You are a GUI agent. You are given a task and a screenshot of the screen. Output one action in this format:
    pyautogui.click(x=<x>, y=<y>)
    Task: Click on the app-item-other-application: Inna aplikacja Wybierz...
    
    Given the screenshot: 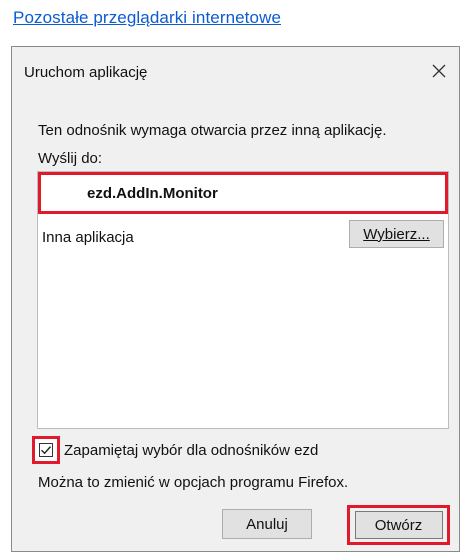 What is the action you would take?
    pyautogui.click(x=243, y=237)
    